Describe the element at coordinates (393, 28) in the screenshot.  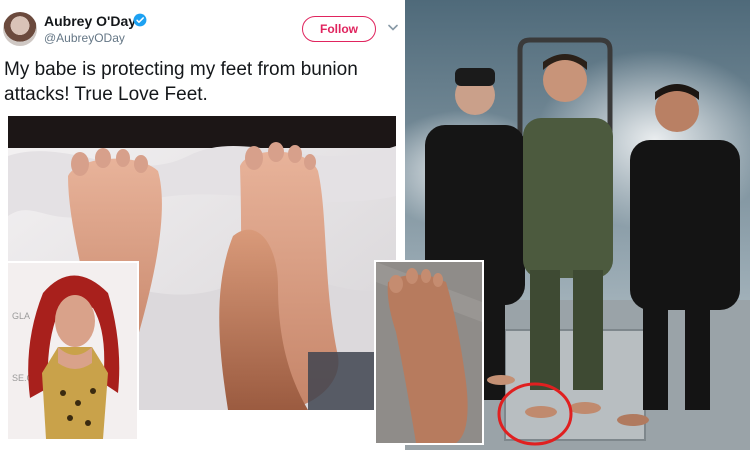
I see `chevron-down-icon` at that location.